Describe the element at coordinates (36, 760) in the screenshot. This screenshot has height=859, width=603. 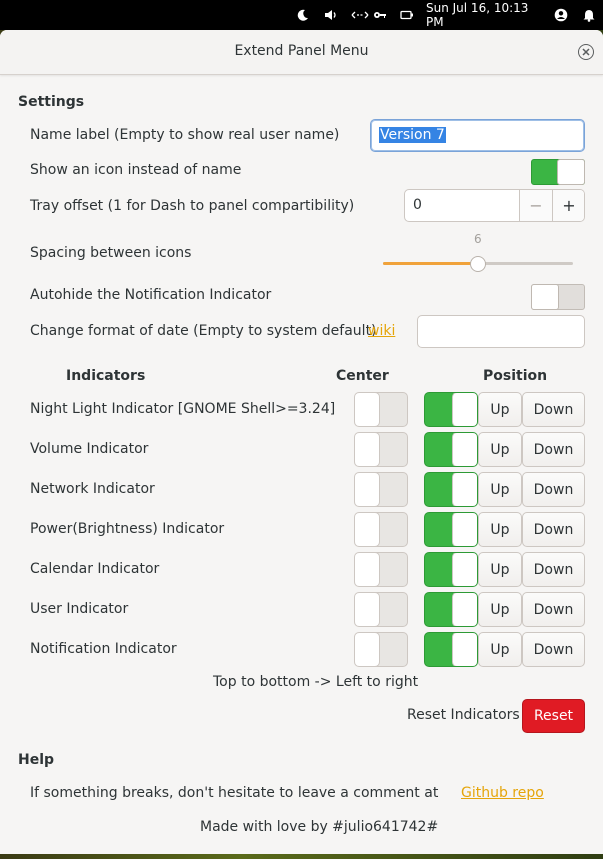
I see `help-heading: Help` at that location.